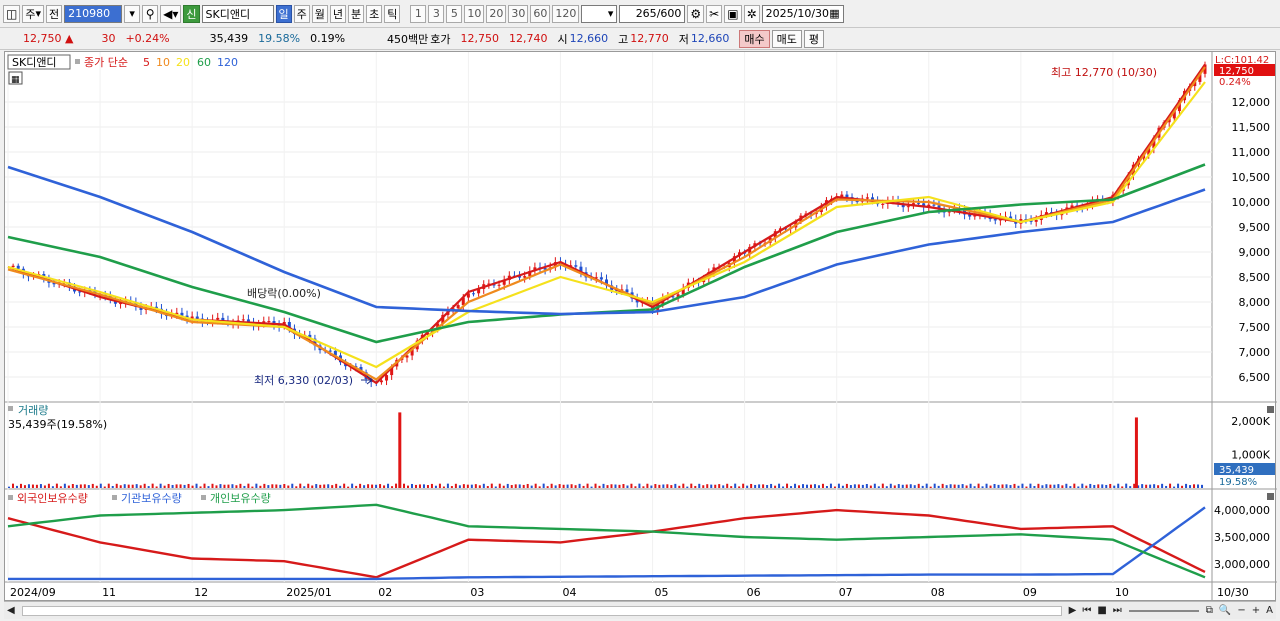  I want to click on up-arrow-icon: ▲, so click(69, 38).